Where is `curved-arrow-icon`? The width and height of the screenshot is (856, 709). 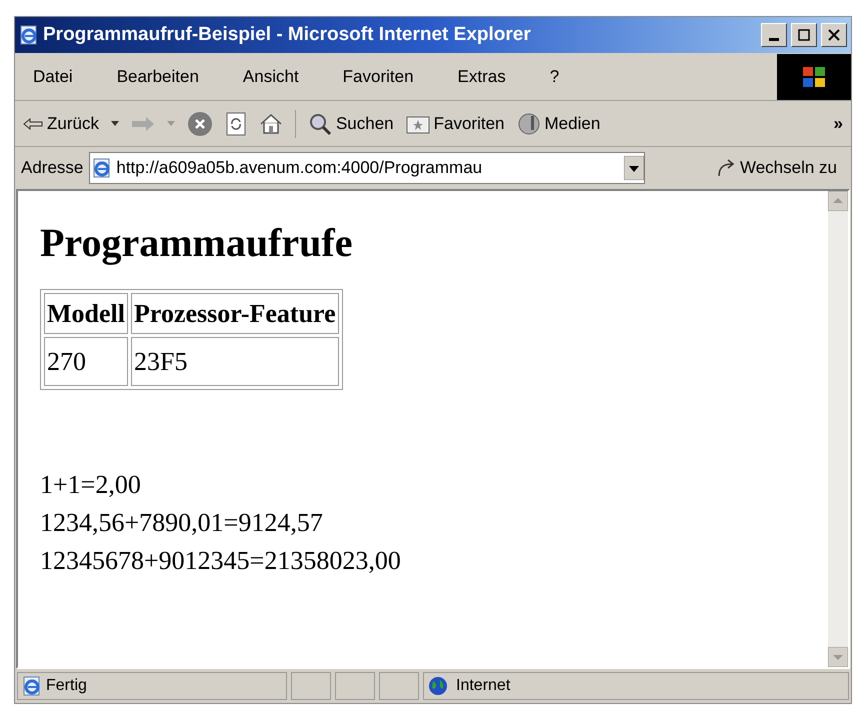
curved-arrow-icon is located at coordinates (726, 168).